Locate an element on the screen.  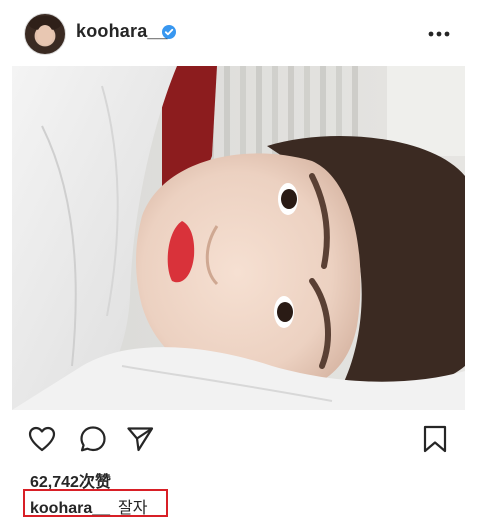
avatar-face is located at coordinates (45, 35).